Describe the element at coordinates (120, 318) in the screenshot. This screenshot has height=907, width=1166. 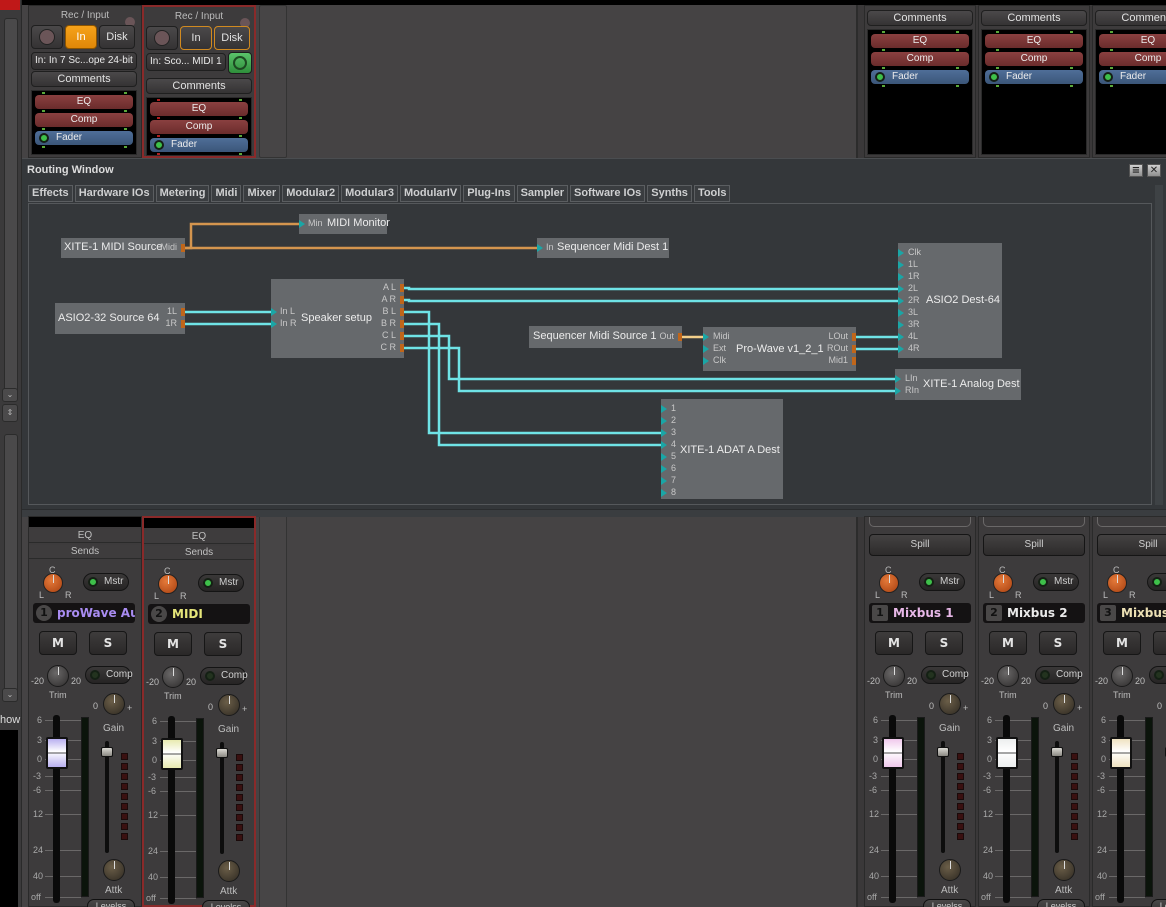
I see `node-asio-source: ASIO2-32 Source 64 1L 1R` at that location.